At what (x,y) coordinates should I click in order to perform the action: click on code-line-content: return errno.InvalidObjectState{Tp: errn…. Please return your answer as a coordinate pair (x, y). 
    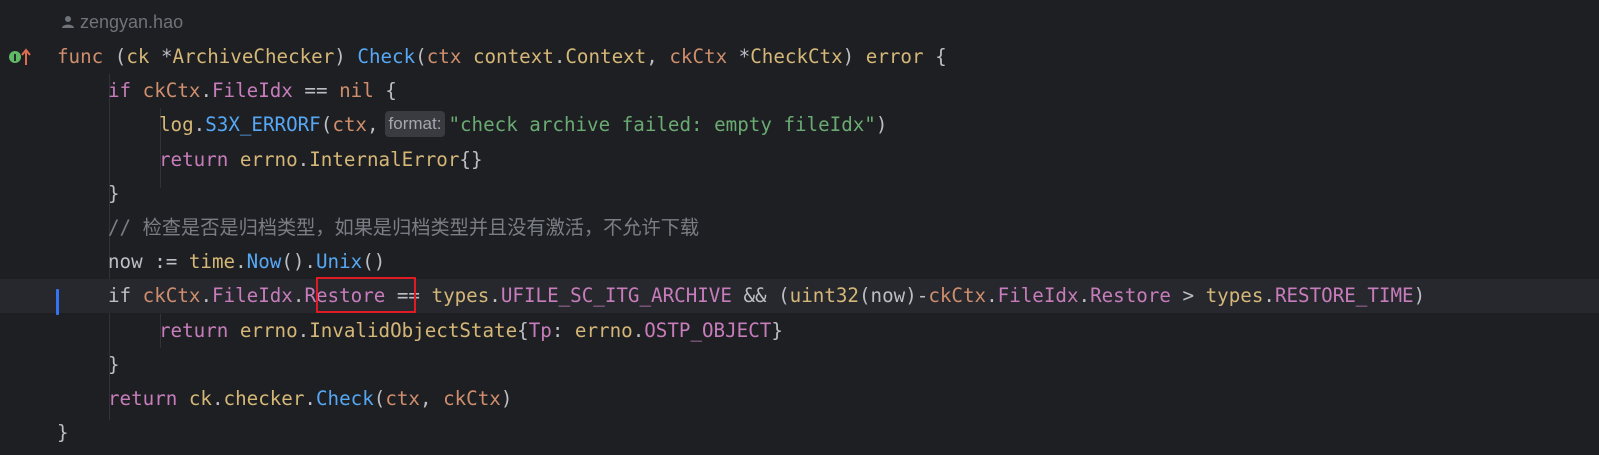
    Looking at the image, I should click on (471, 331).